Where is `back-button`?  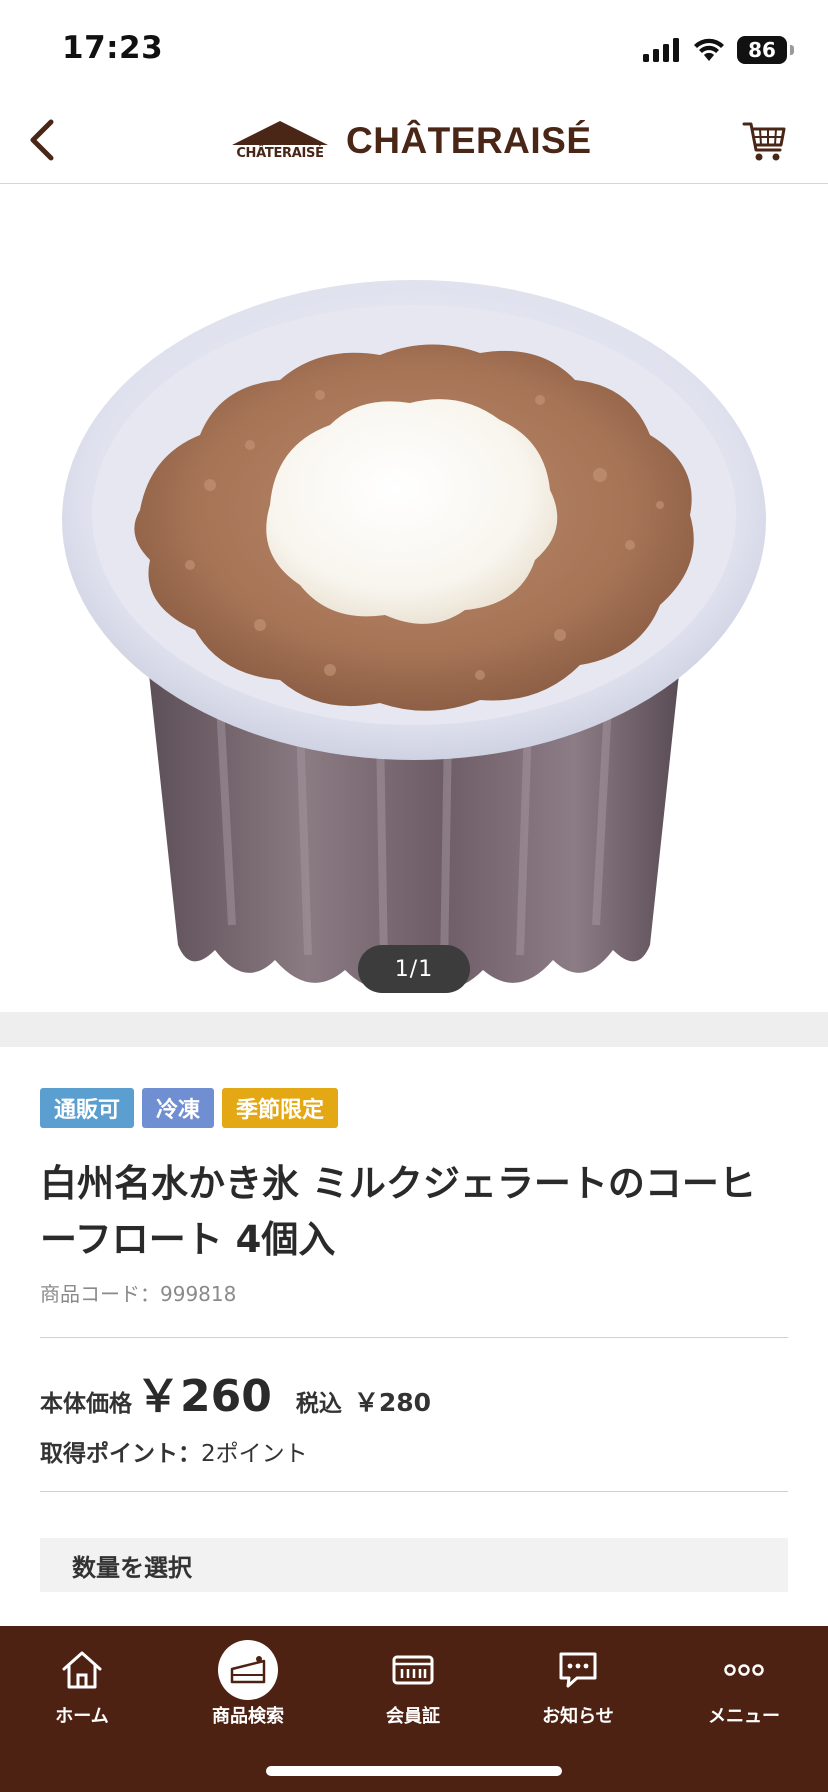 back-button is located at coordinates (42, 140).